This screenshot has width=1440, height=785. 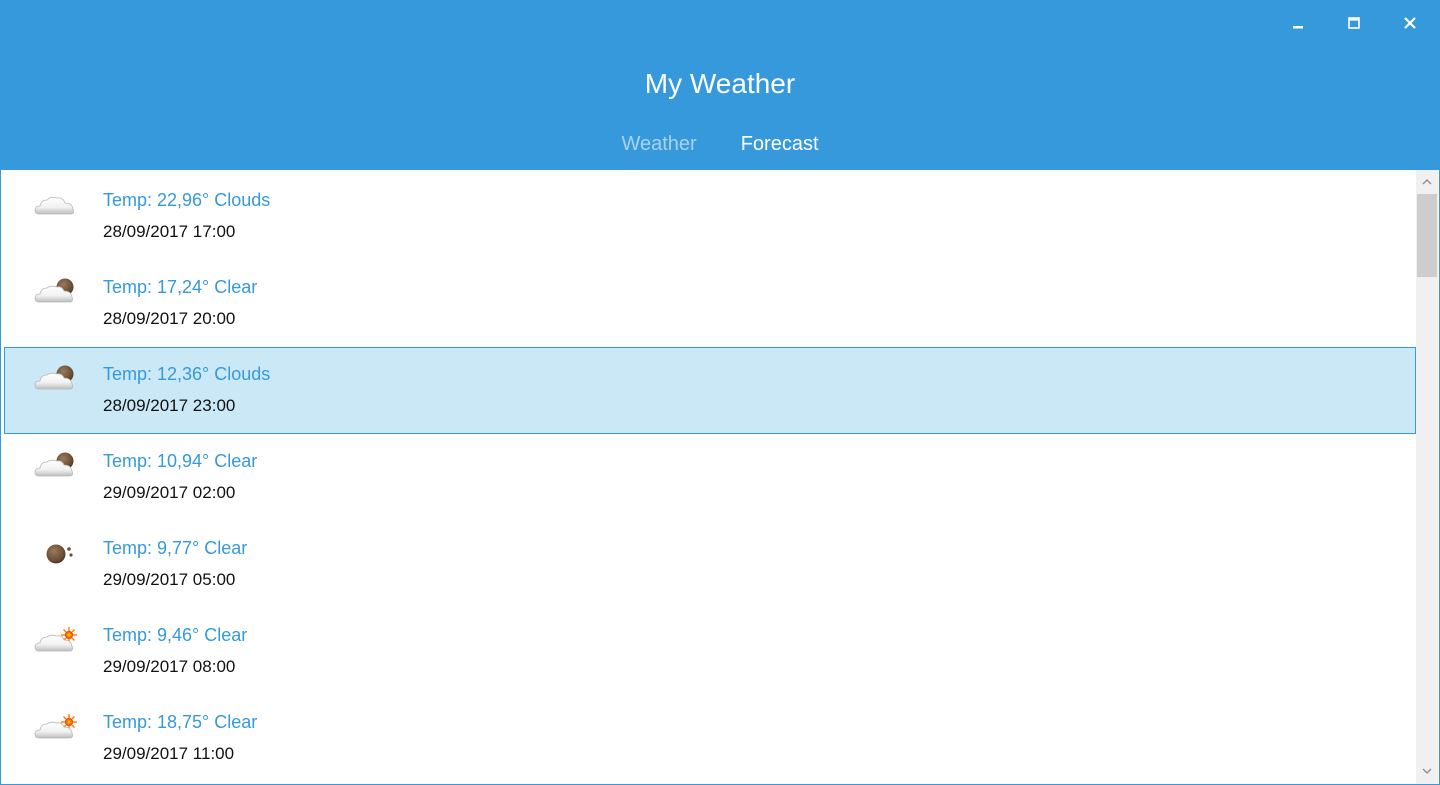 I want to click on forecast-date: 28/09/2017 23:00, so click(x=169, y=405).